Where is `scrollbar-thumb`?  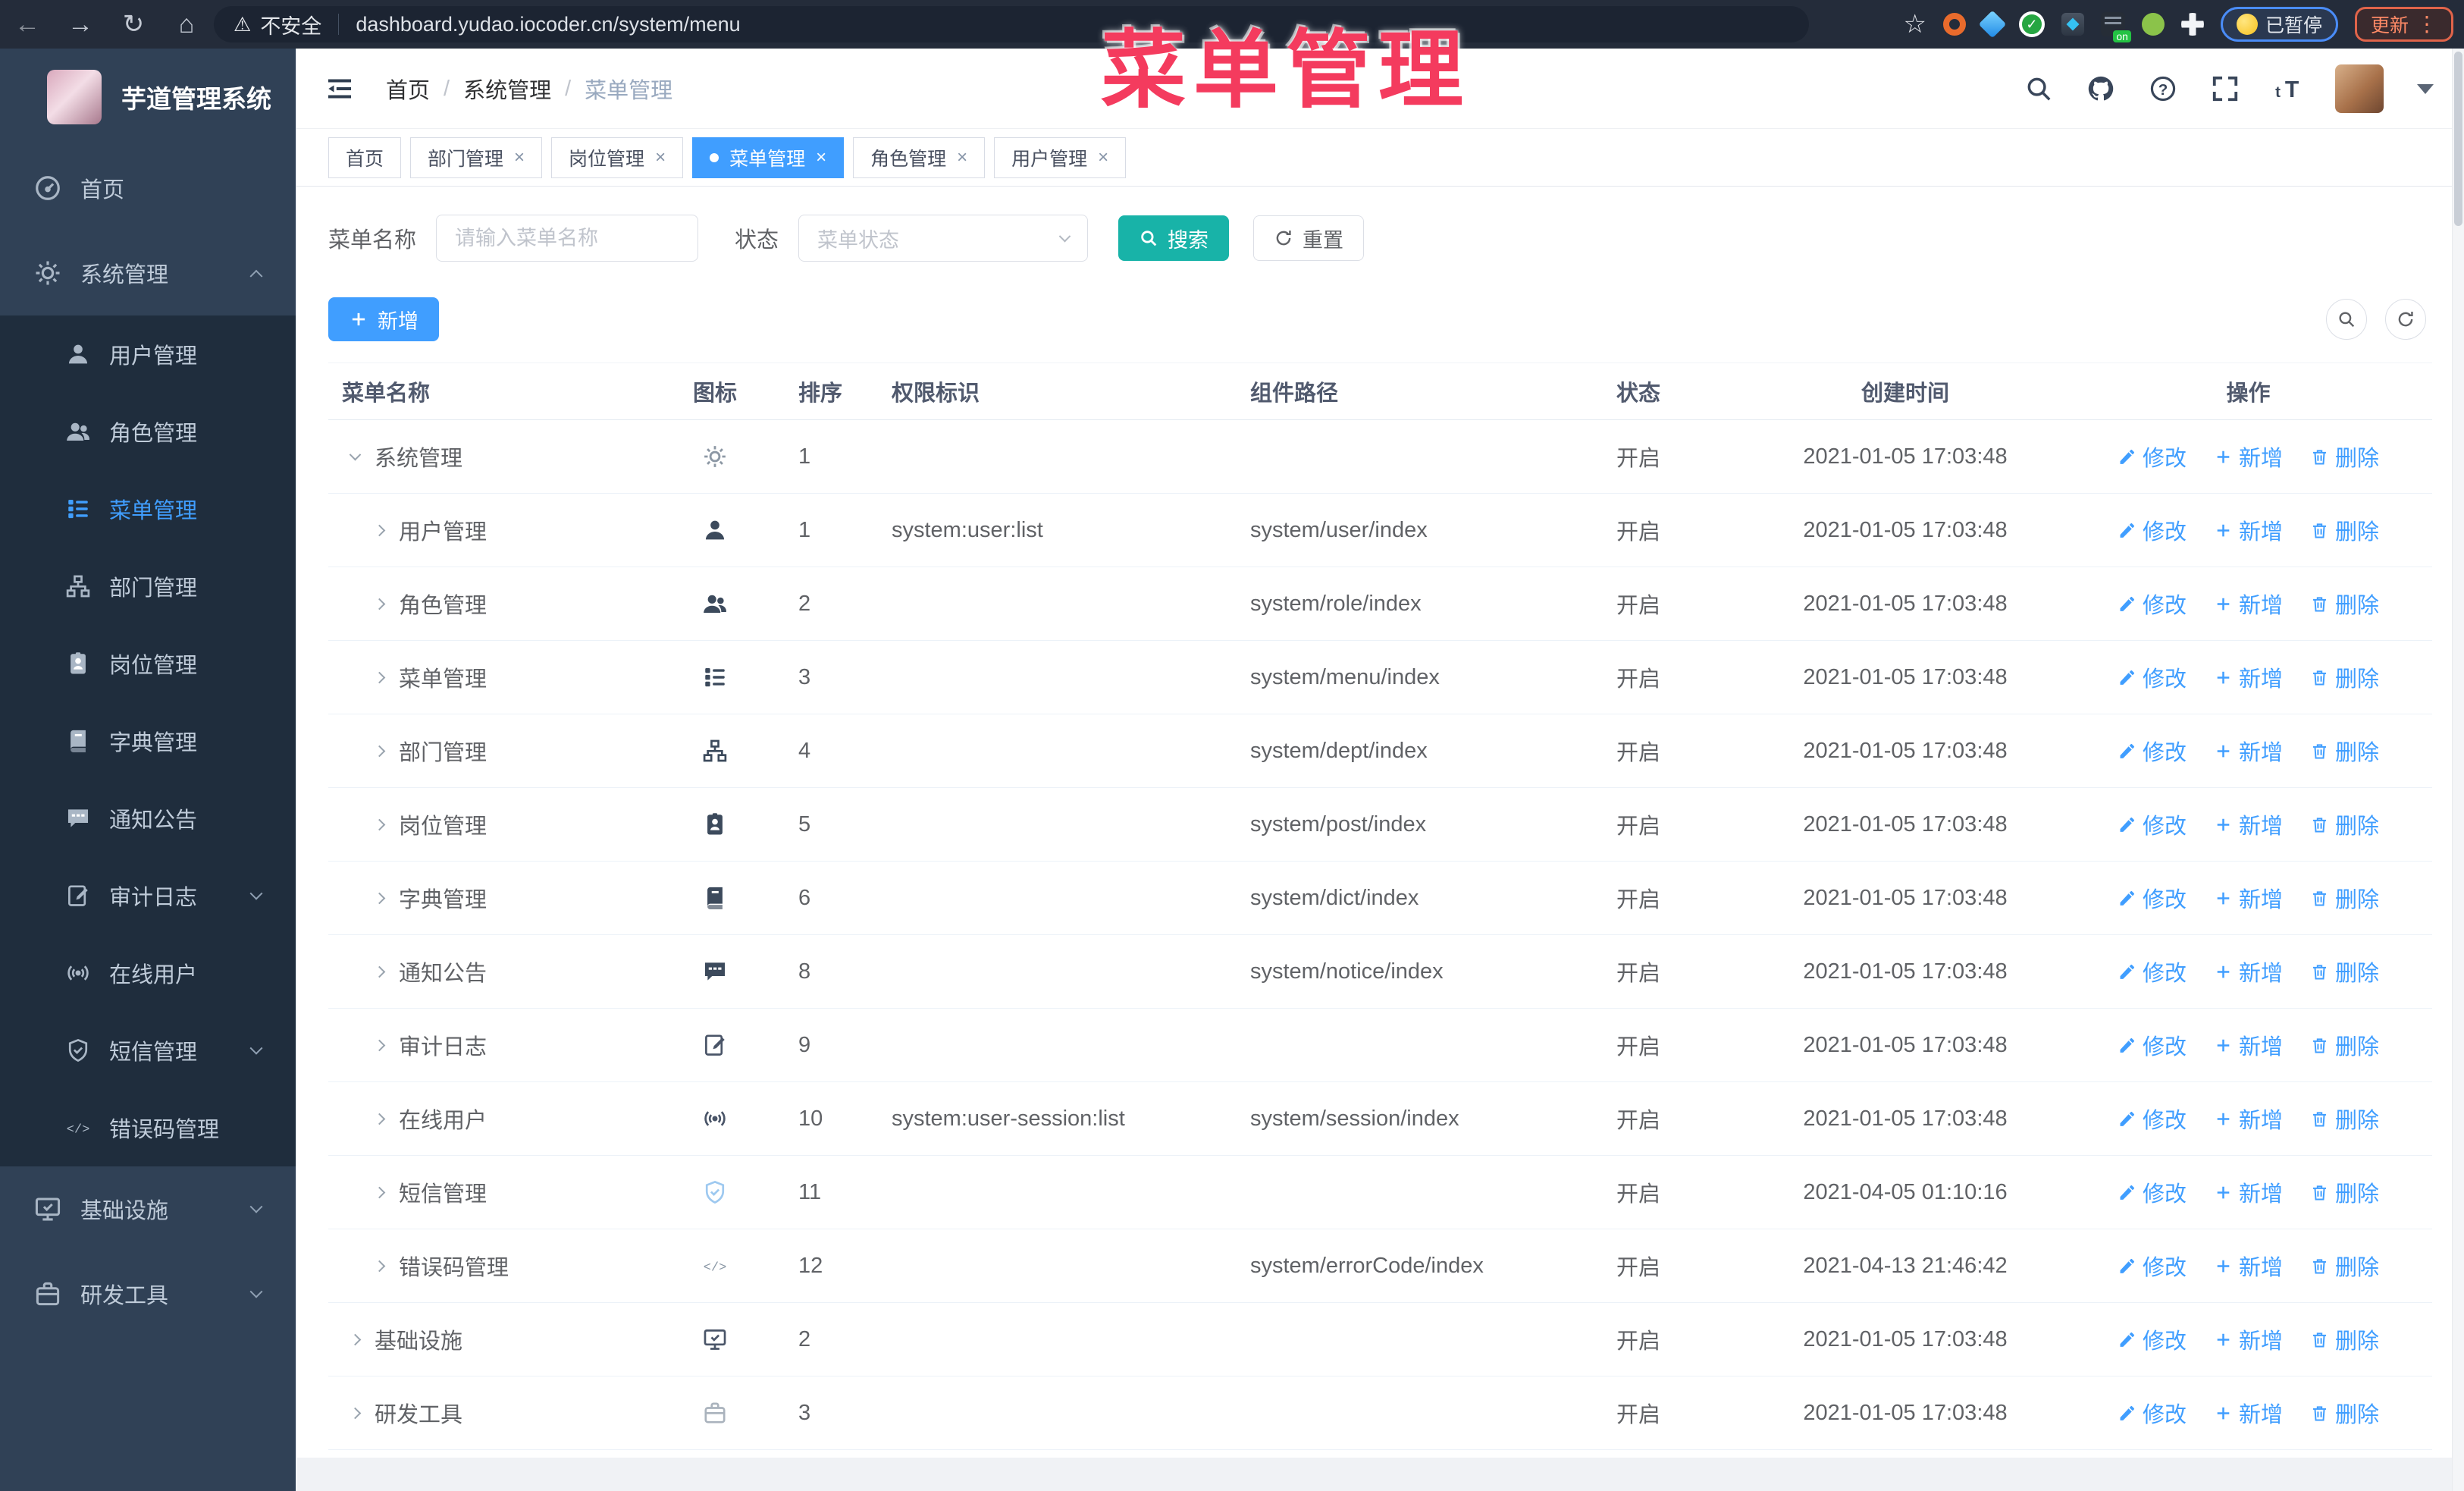 scrollbar-thumb is located at coordinates (2458, 139).